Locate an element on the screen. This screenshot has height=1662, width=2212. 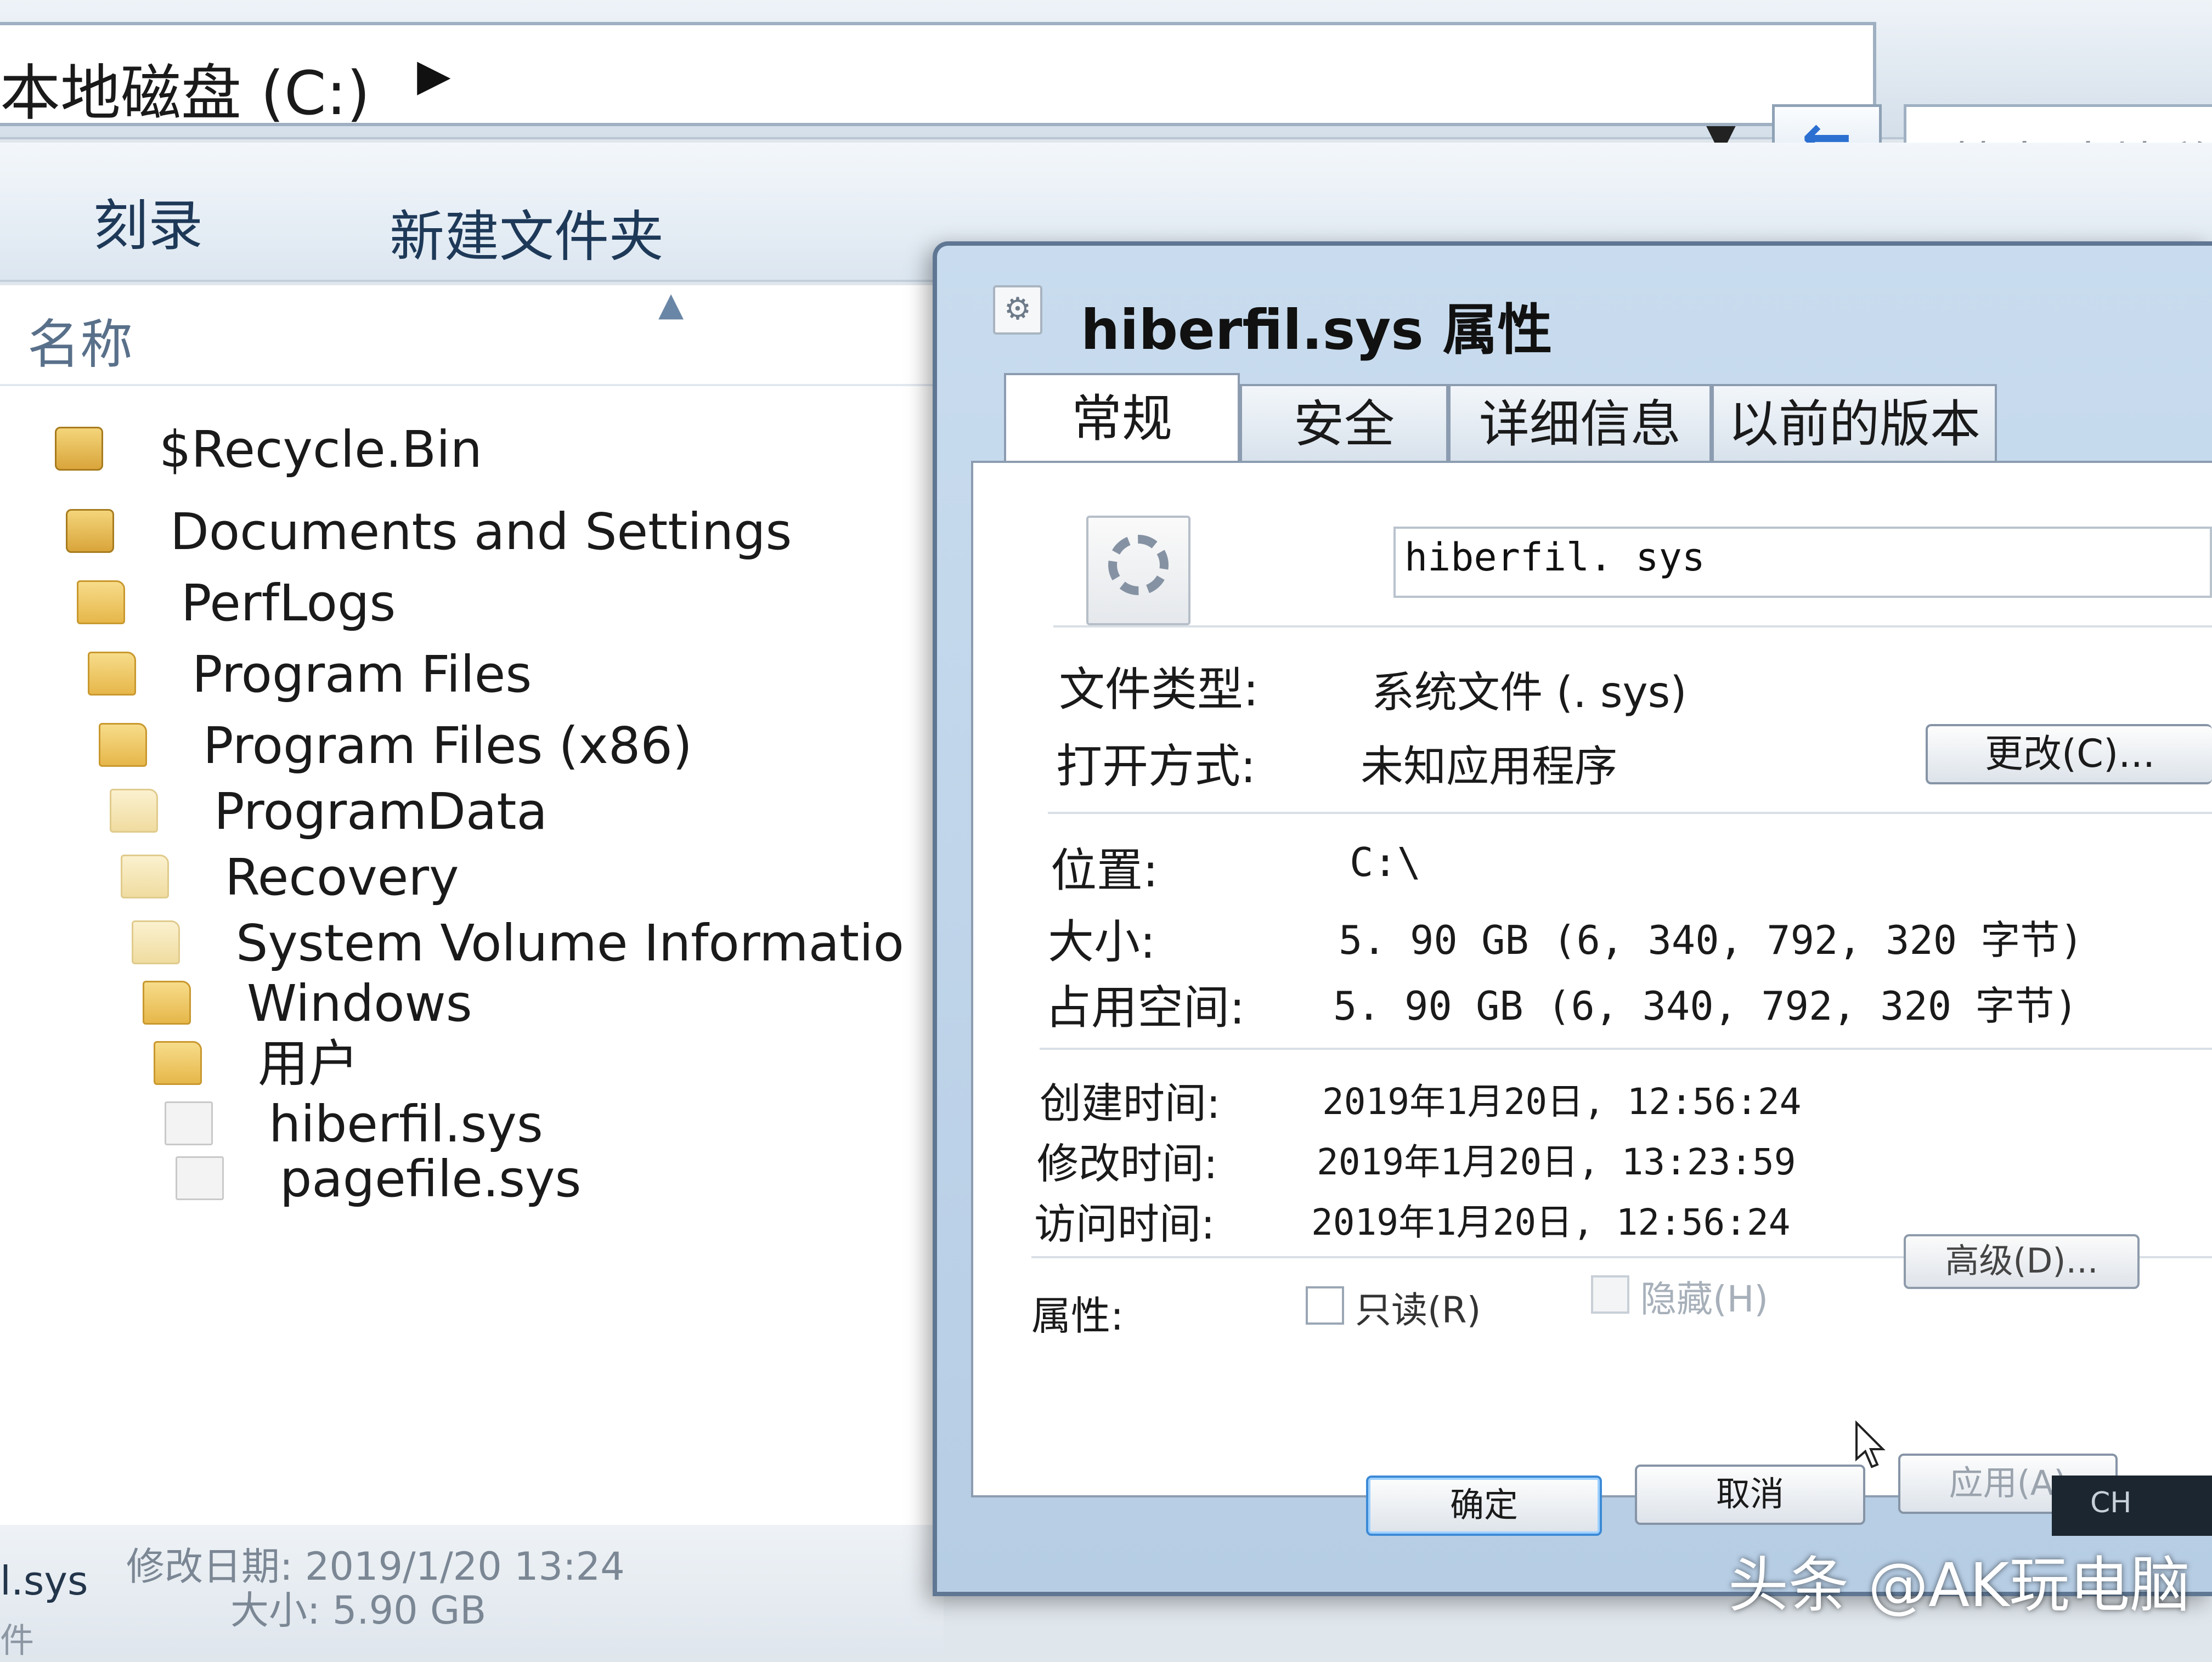
location-label: 位置: is located at coordinates (1105, 870).